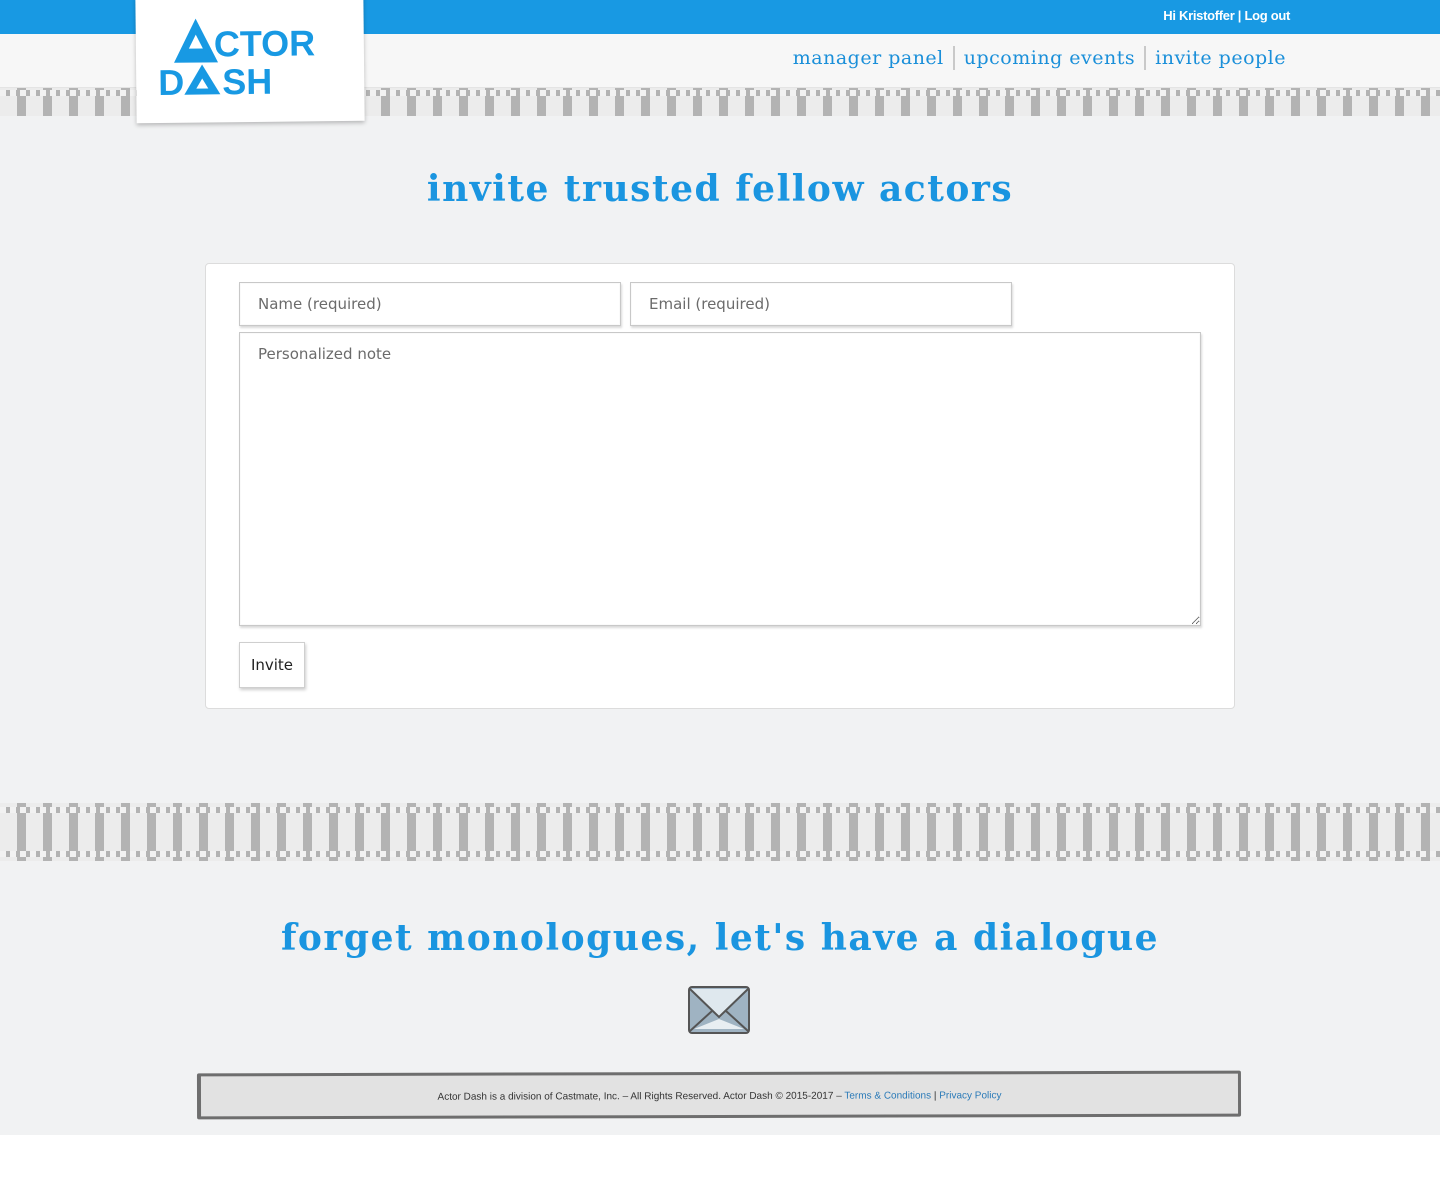 The height and width of the screenshot is (1185, 1440). Describe the element at coordinates (247, 80) in the screenshot. I see `logo-text-sh: SH` at that location.